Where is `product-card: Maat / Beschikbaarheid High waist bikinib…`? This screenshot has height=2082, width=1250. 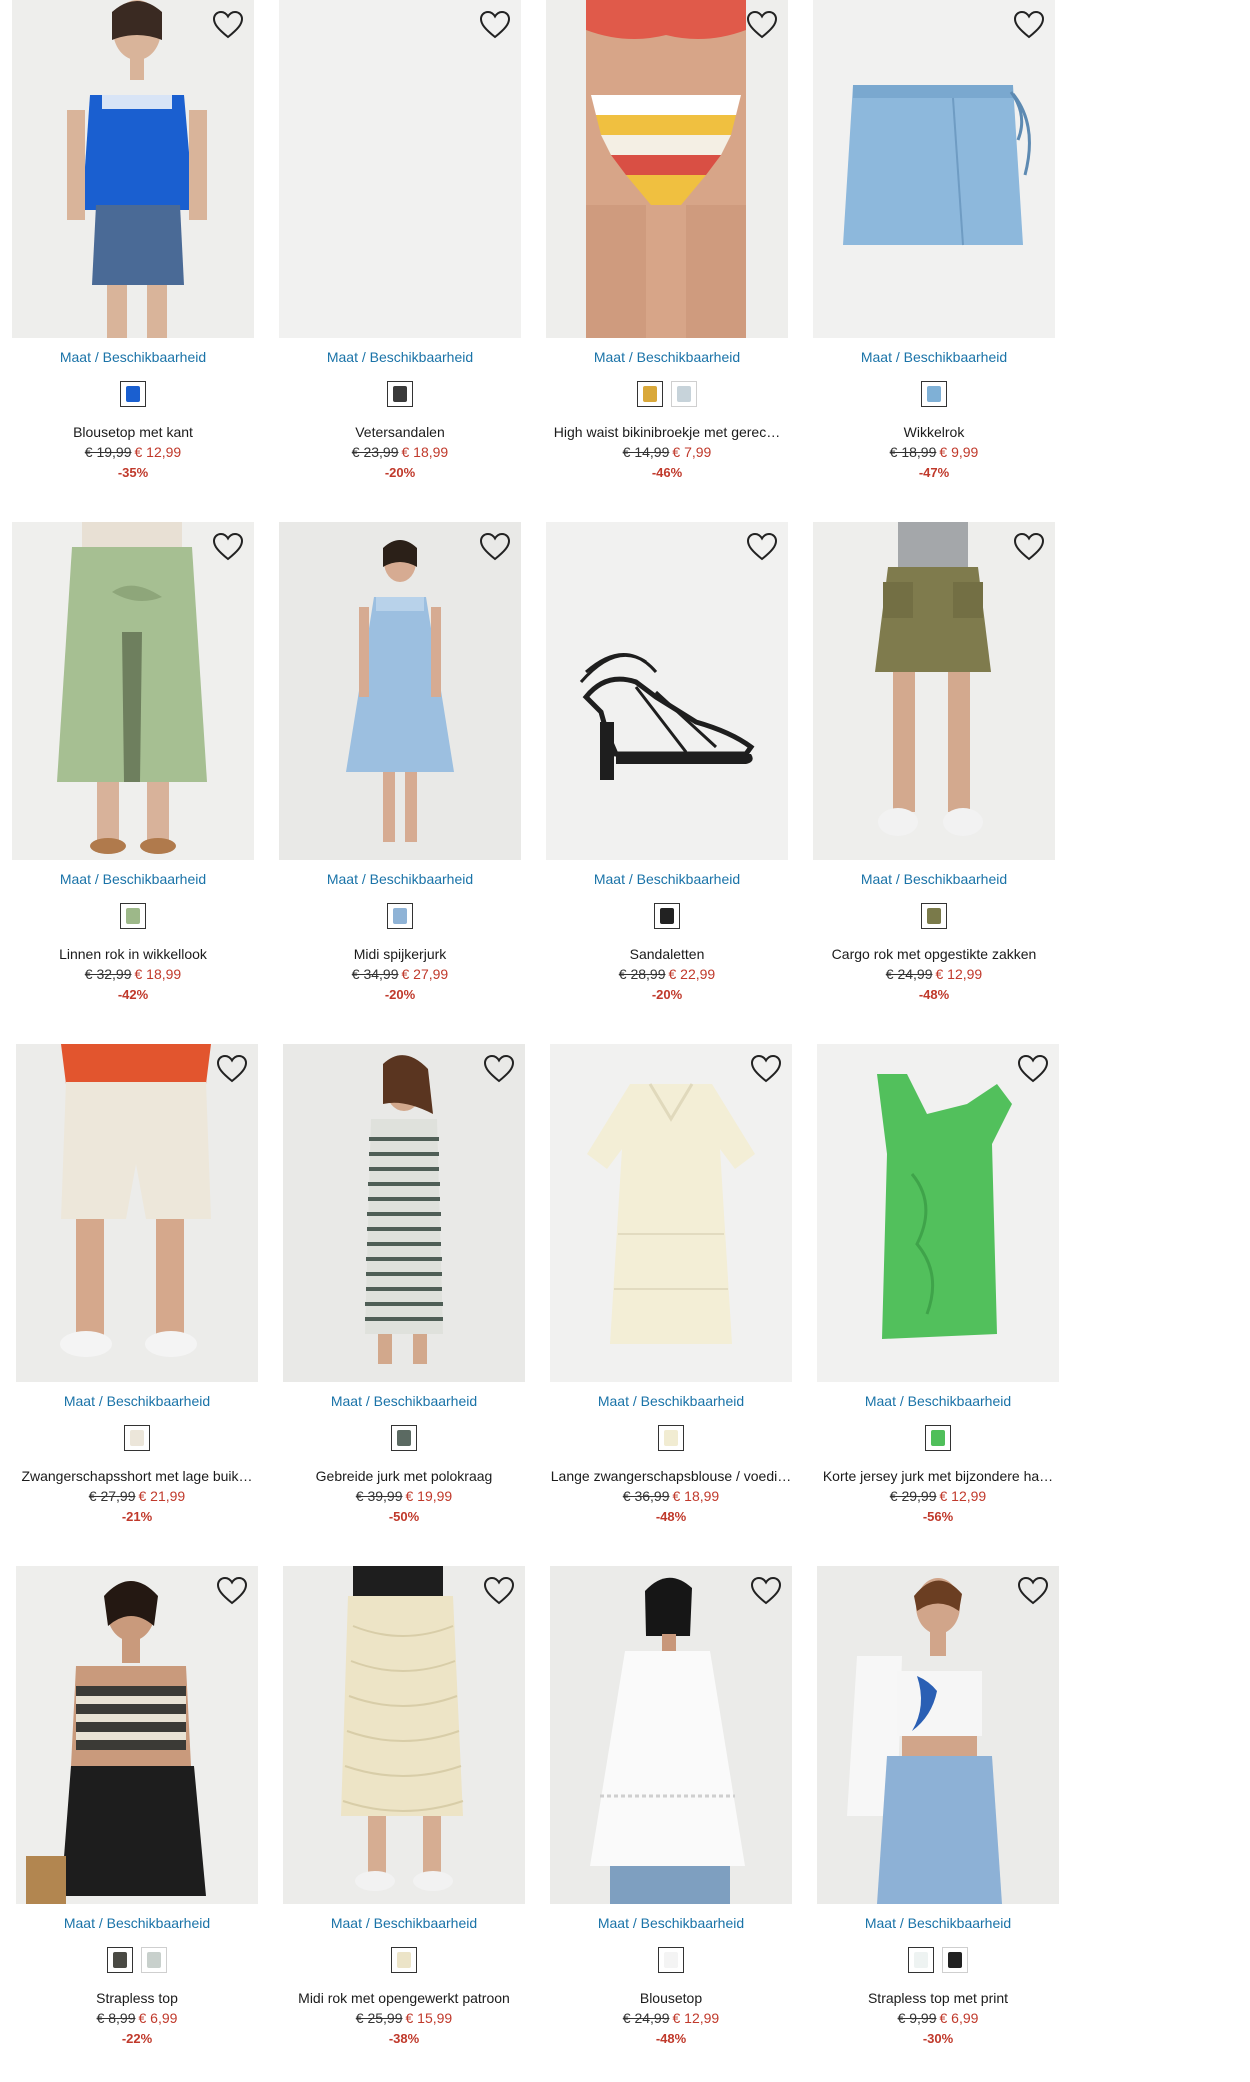
product-card: Maat / Beschikbaarheid High waist bikinib… is located at coordinates (667, 248).